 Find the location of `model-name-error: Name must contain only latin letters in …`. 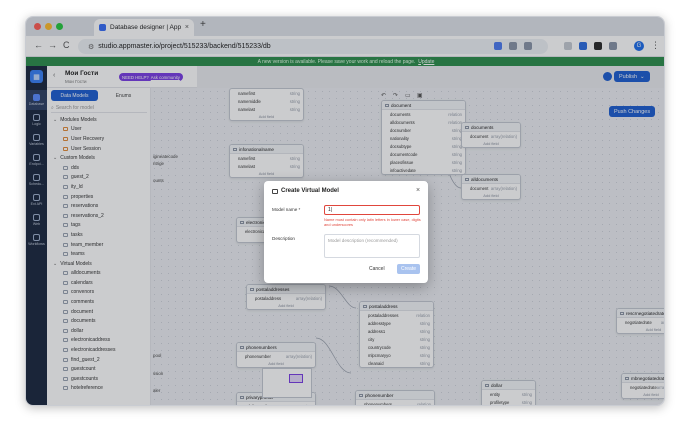

model-name-error: Name must contain only latin letters in … is located at coordinates (372, 222).